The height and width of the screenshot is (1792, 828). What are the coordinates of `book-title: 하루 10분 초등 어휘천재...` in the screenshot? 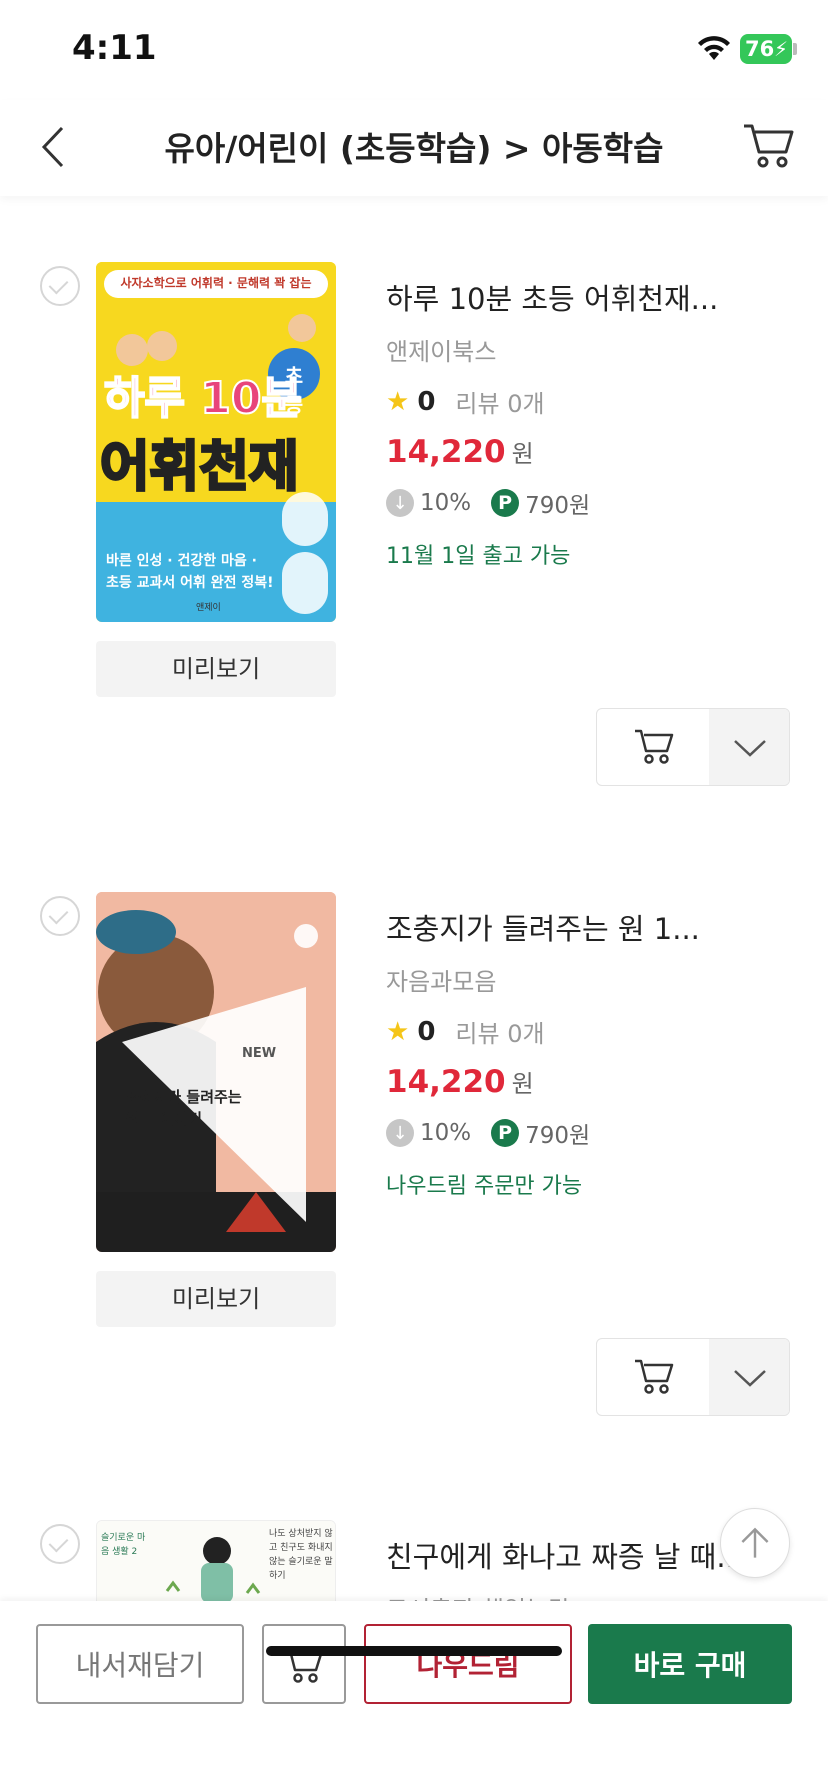 It's located at (552, 297).